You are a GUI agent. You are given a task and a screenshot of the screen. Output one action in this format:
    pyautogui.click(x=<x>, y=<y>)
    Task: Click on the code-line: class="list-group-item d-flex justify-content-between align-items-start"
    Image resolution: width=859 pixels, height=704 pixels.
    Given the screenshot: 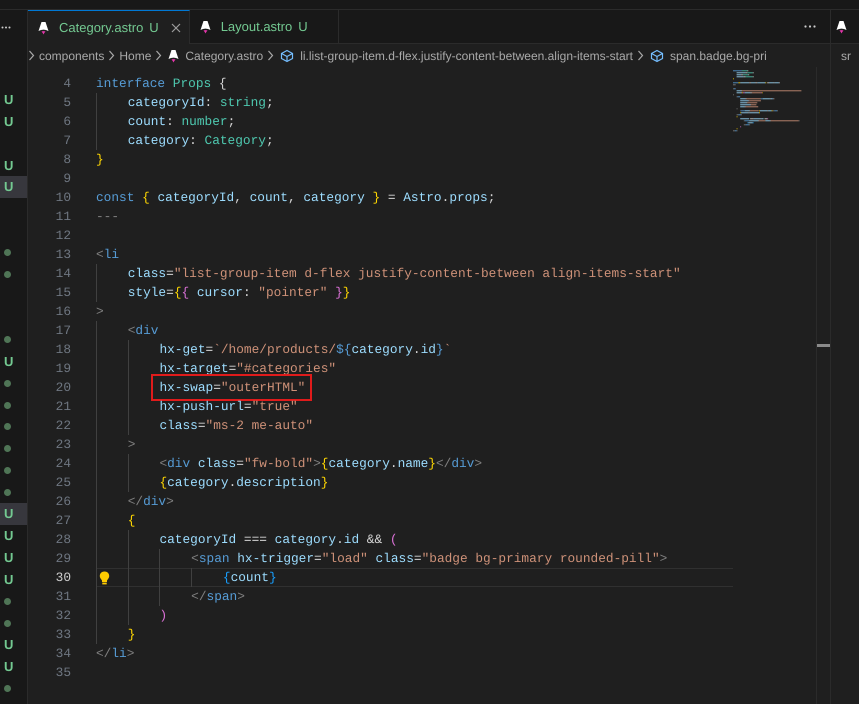 What is the action you would take?
    pyautogui.click(x=415, y=273)
    